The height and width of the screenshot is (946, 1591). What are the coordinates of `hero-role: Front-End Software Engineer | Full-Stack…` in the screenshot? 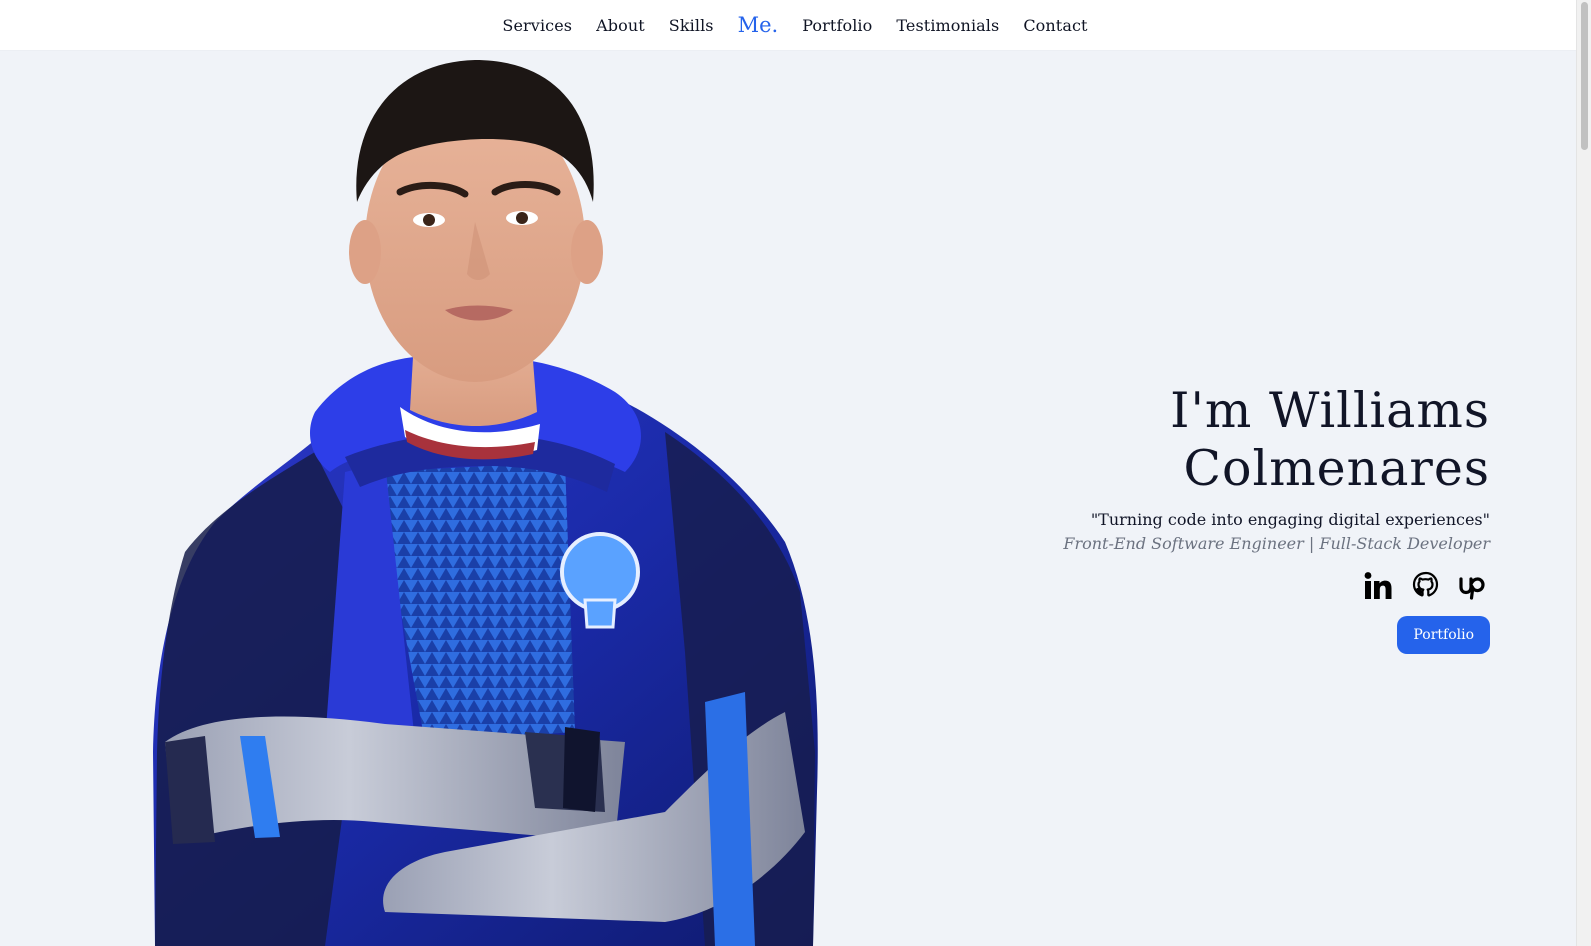 It's located at (1276, 543).